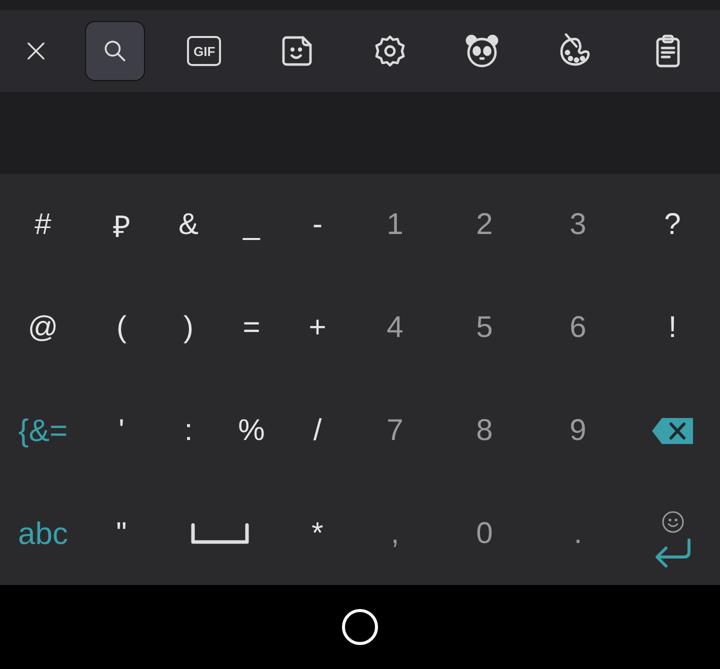 The image size is (720, 669). What do you see at coordinates (121, 225) in the screenshot?
I see `key: ₽` at bounding box center [121, 225].